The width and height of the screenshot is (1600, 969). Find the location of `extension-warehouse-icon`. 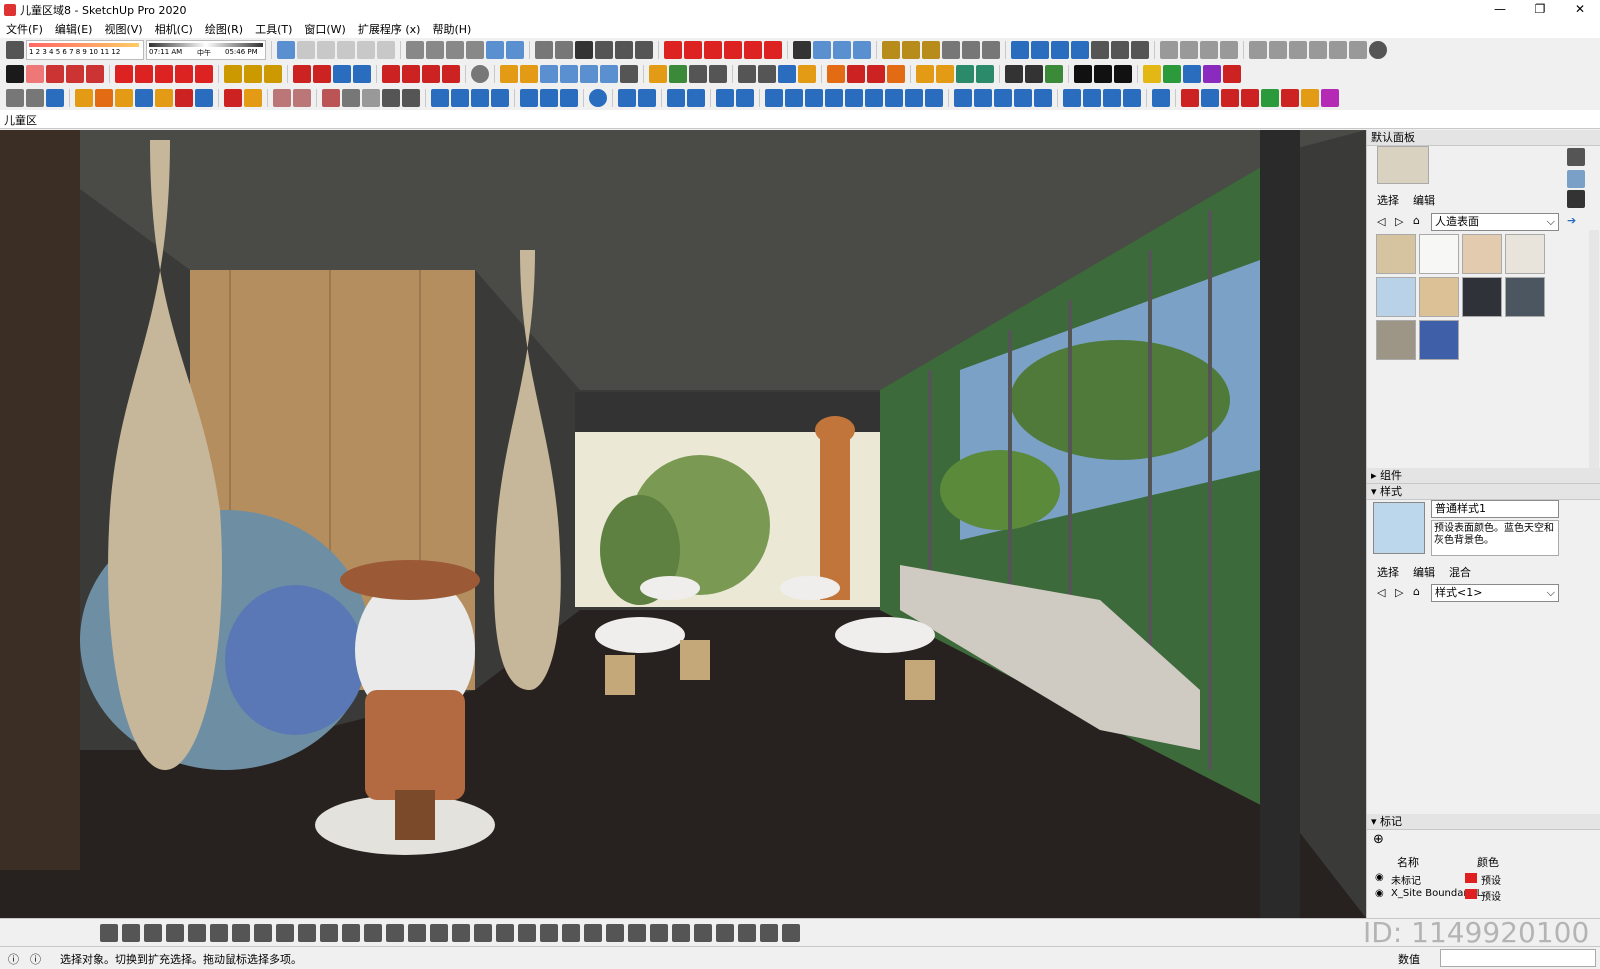

extension-warehouse-icon is located at coordinates (644, 50).